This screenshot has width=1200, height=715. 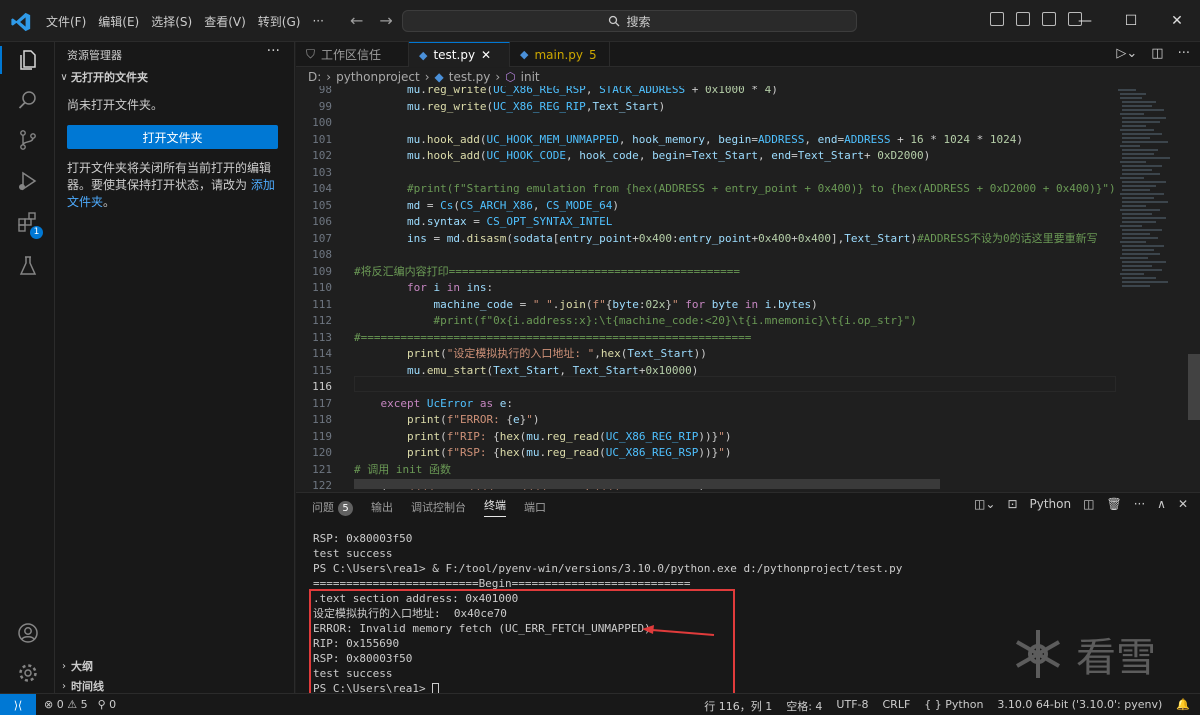 What do you see at coordinates (1049, 19) in the screenshot?
I see `toggle-secondary-sidebar-icon` at bounding box center [1049, 19].